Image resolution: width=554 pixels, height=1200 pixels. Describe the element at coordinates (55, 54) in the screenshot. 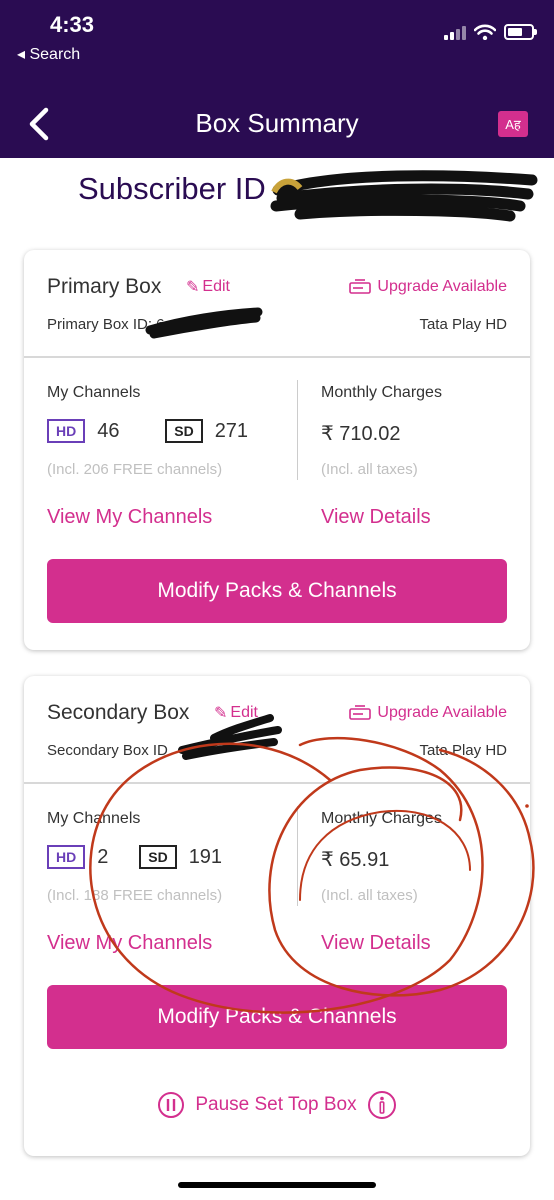

I see `status-back-label: Search` at that location.